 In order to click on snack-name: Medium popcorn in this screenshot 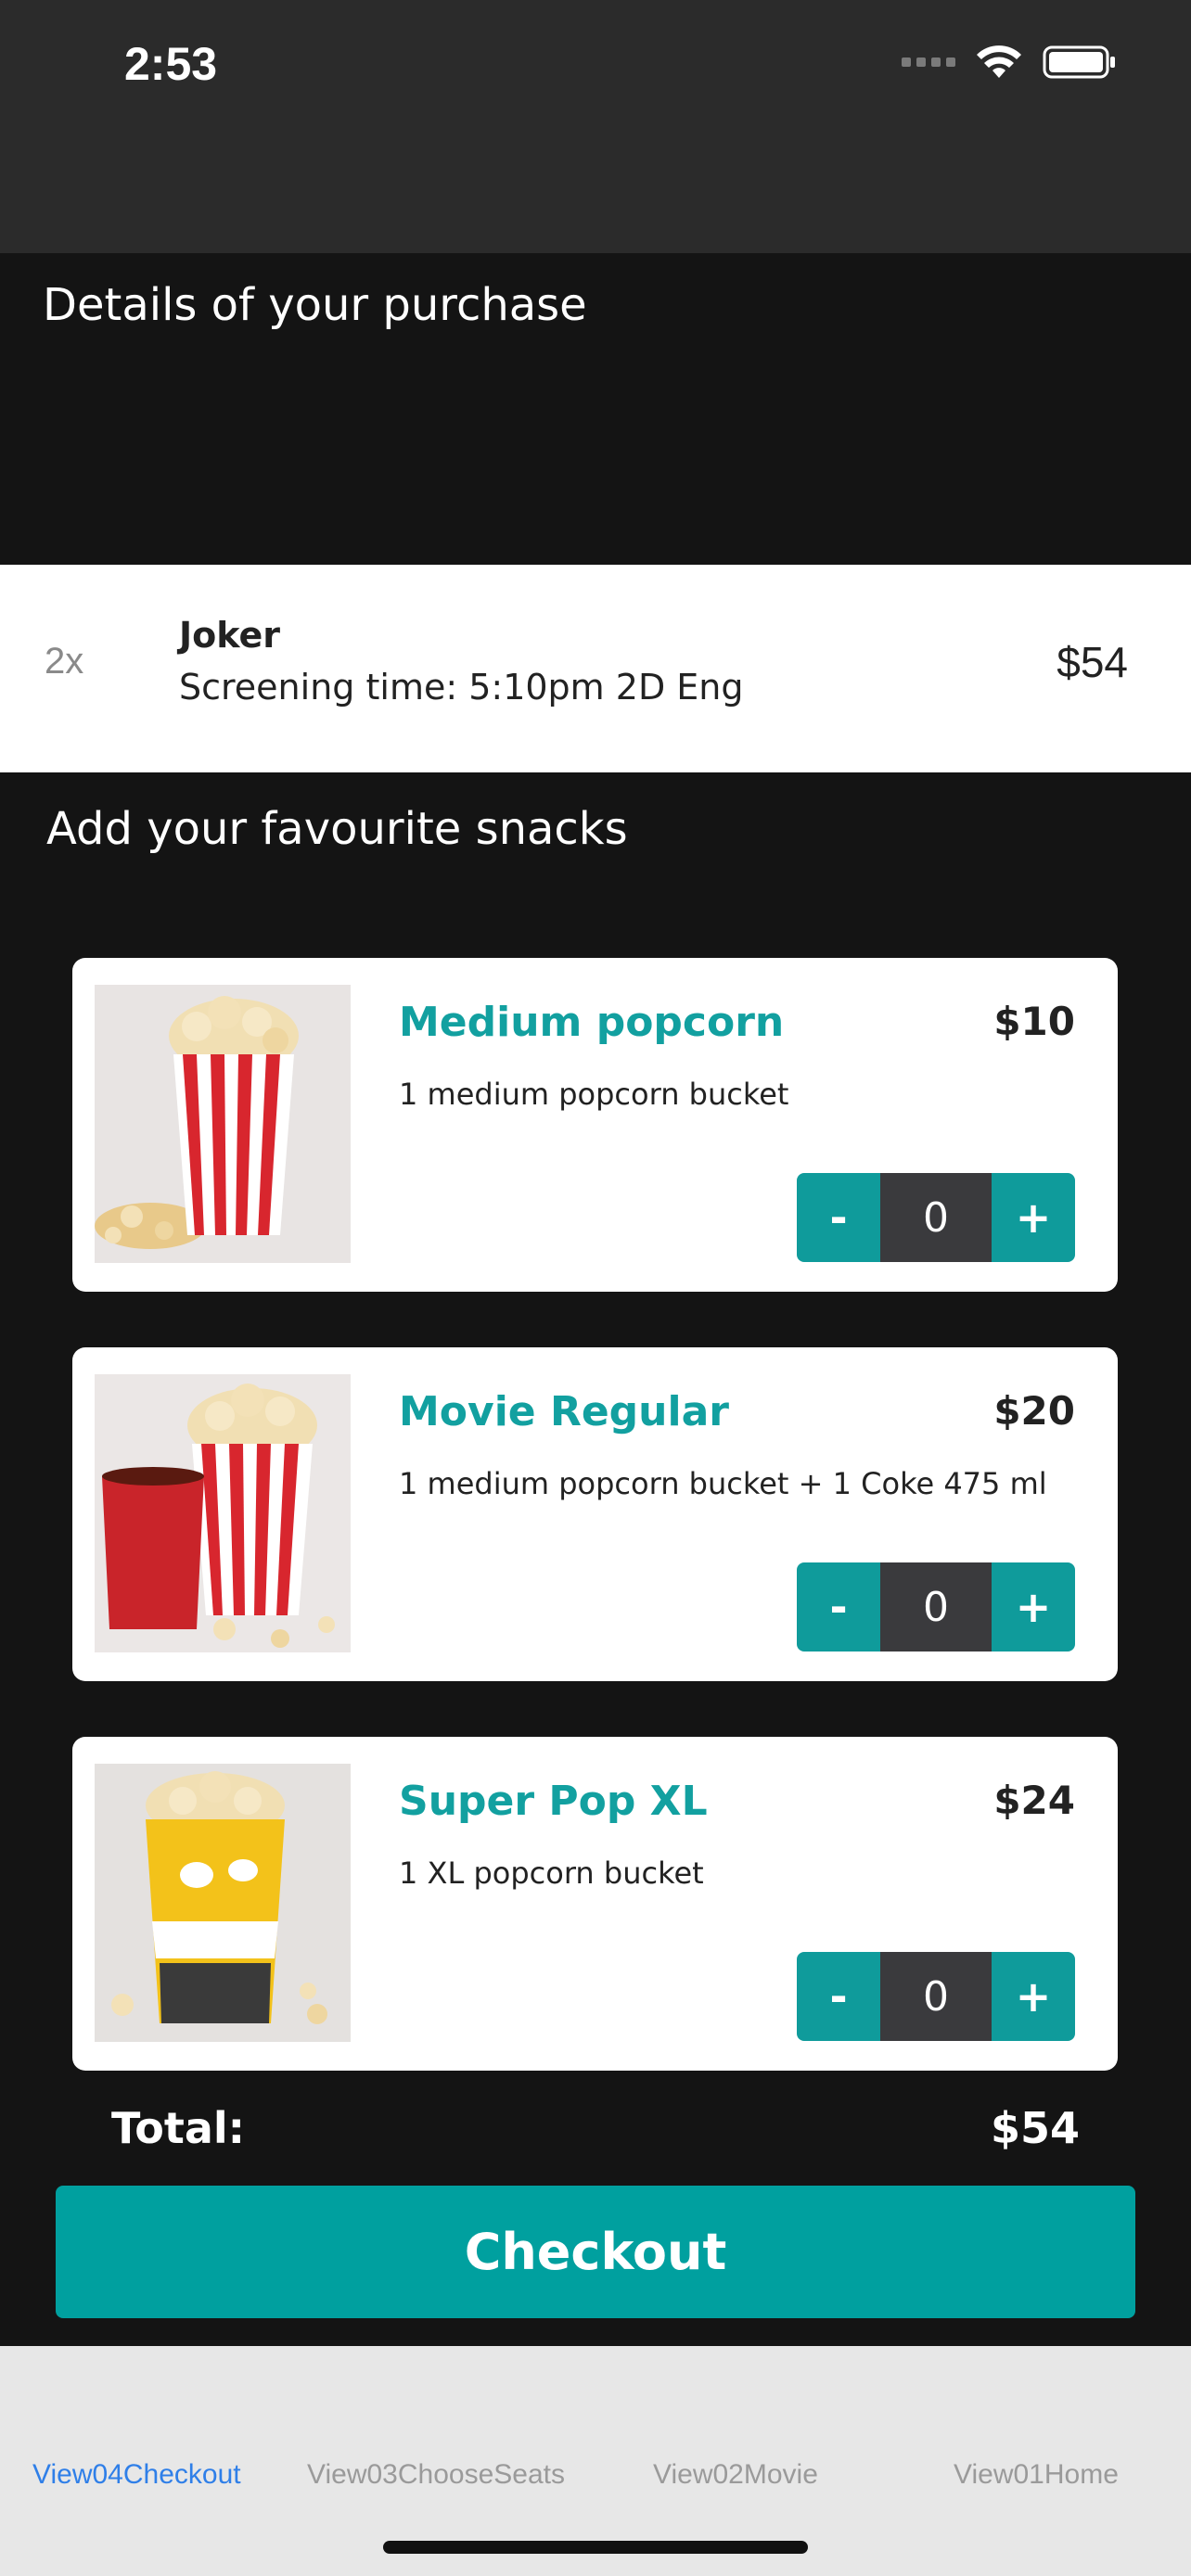, I will do `click(592, 1023)`.